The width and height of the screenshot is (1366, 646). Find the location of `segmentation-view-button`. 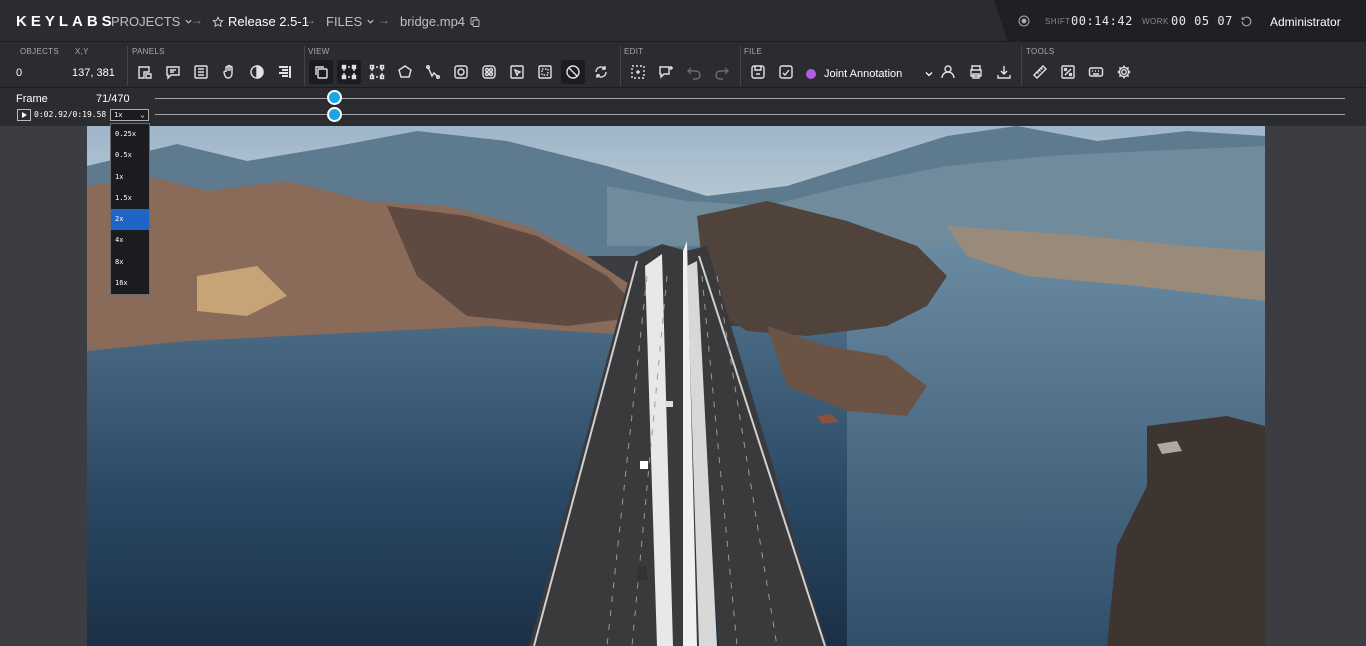

segmentation-view-button is located at coordinates (489, 72).